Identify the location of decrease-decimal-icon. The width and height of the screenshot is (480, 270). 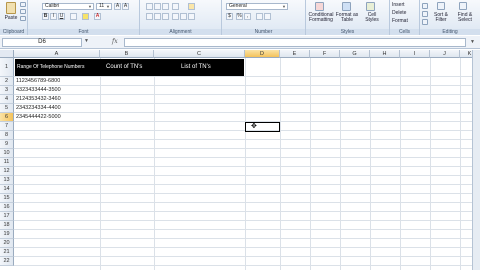
(267, 16).